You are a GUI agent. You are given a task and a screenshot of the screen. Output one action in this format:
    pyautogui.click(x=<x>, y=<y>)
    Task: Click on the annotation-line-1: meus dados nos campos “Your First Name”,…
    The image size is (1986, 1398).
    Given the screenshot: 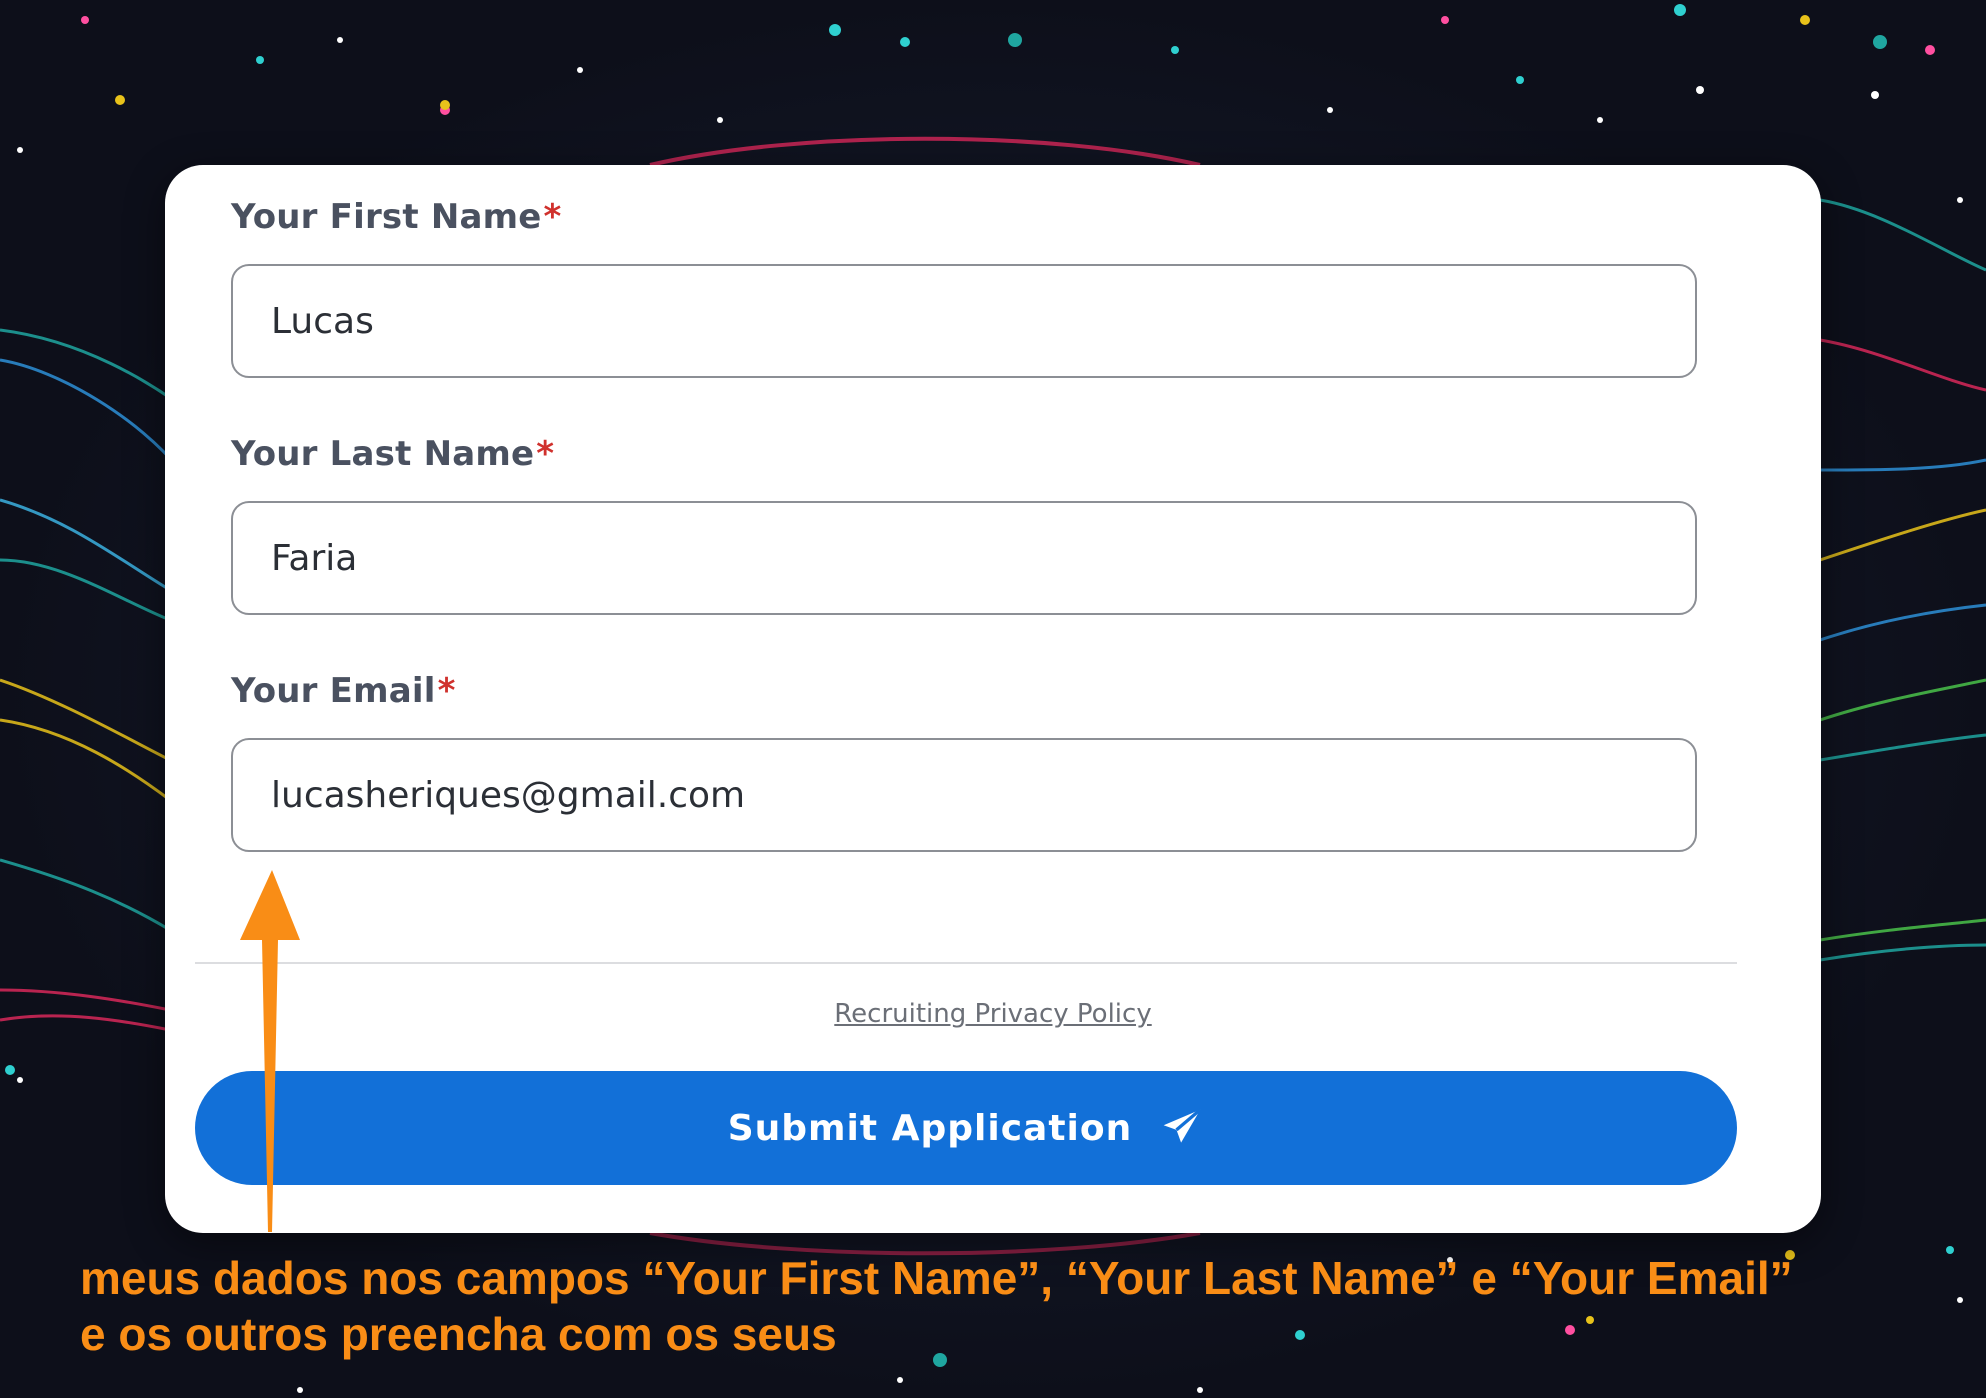 What is the action you would take?
    pyautogui.click(x=936, y=1278)
    